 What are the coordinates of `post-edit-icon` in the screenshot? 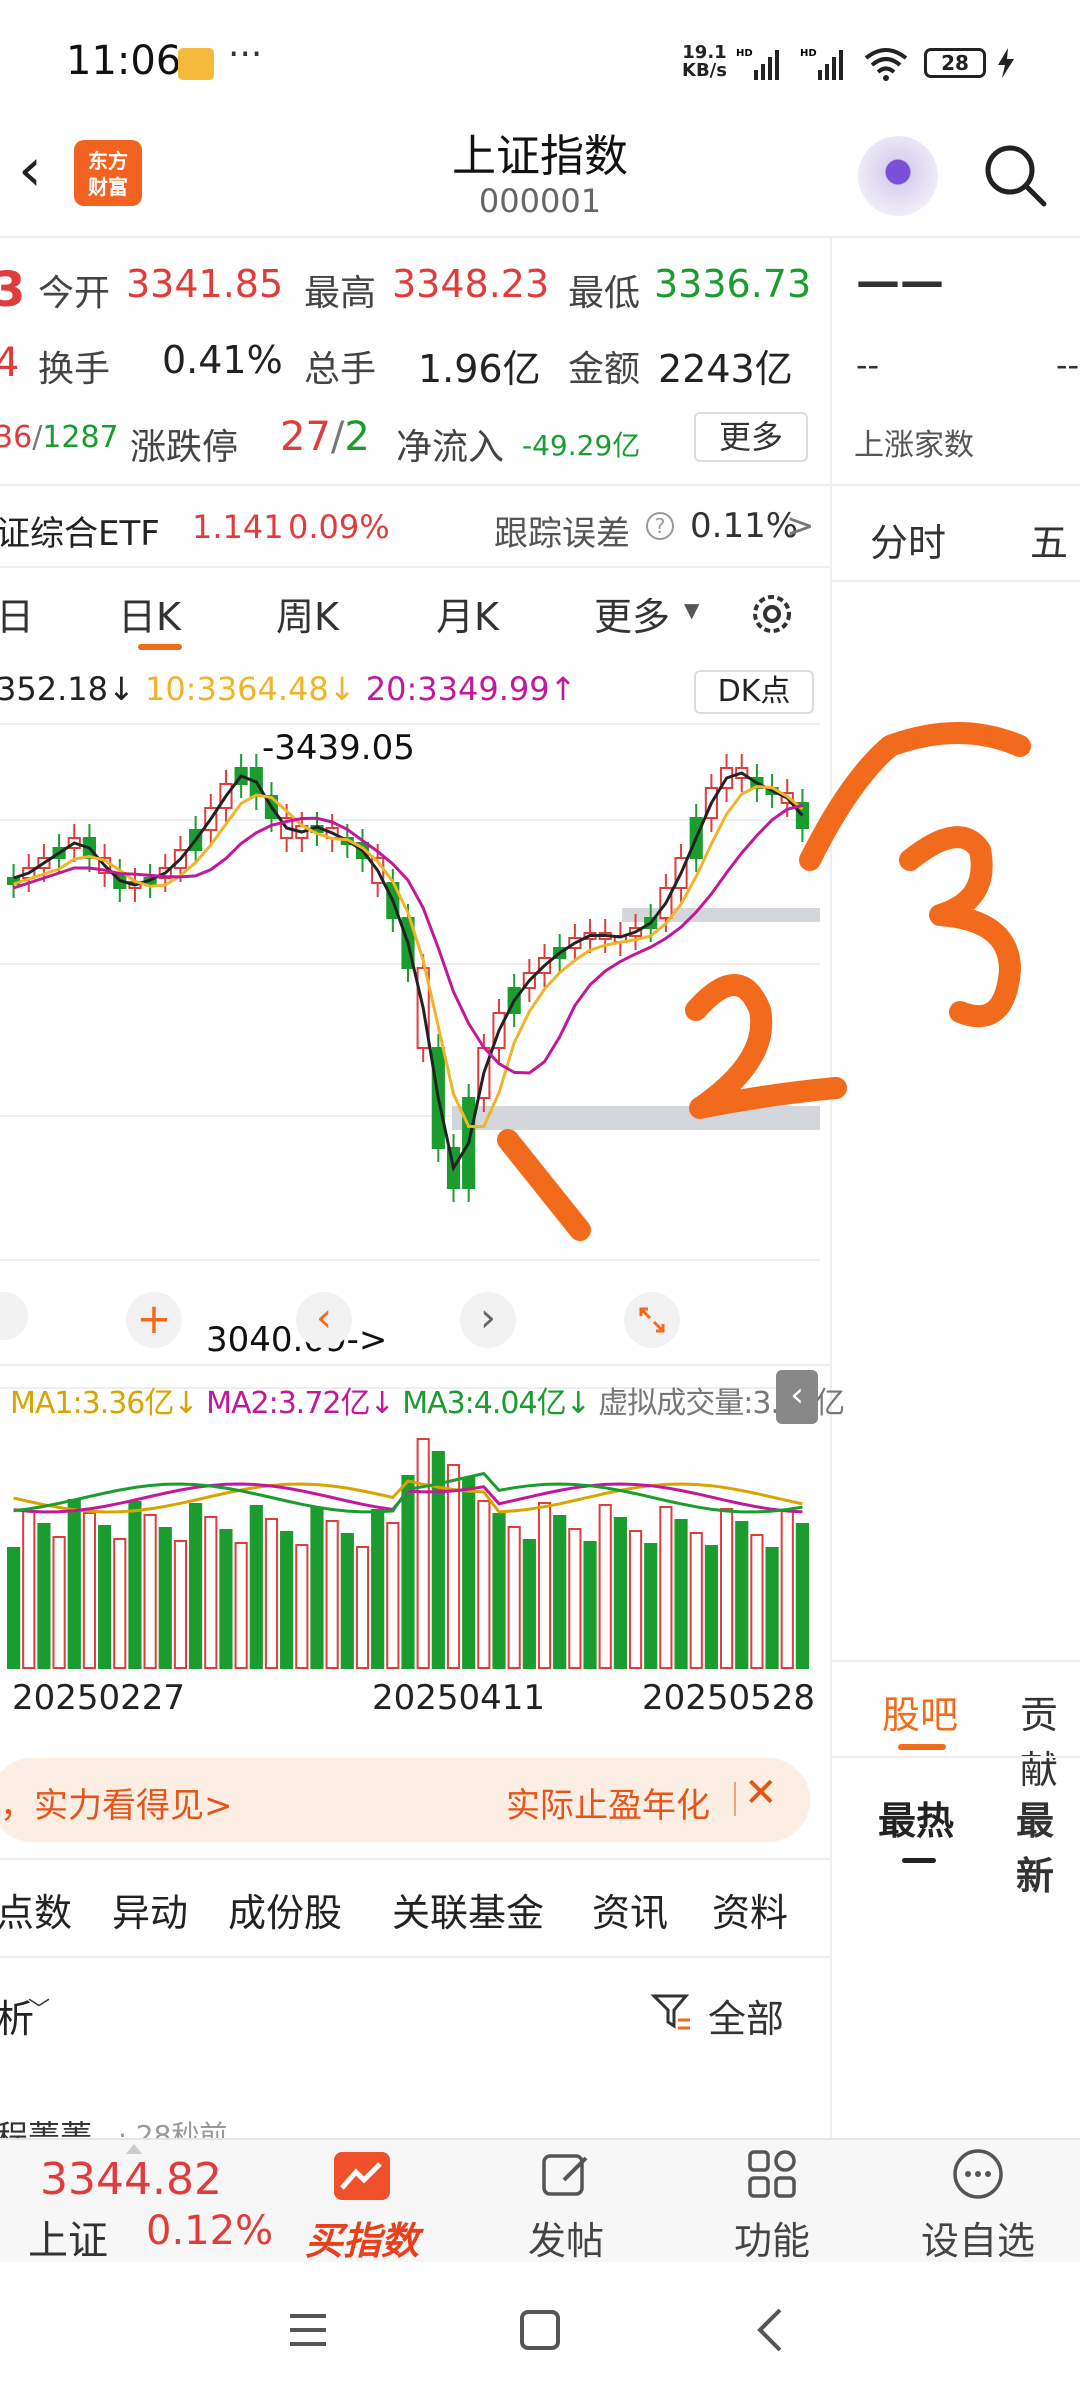 It's located at (566, 2174).